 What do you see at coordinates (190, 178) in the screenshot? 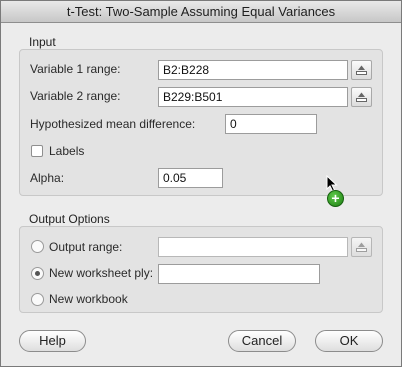
I see `alpha-input: 0.05` at bounding box center [190, 178].